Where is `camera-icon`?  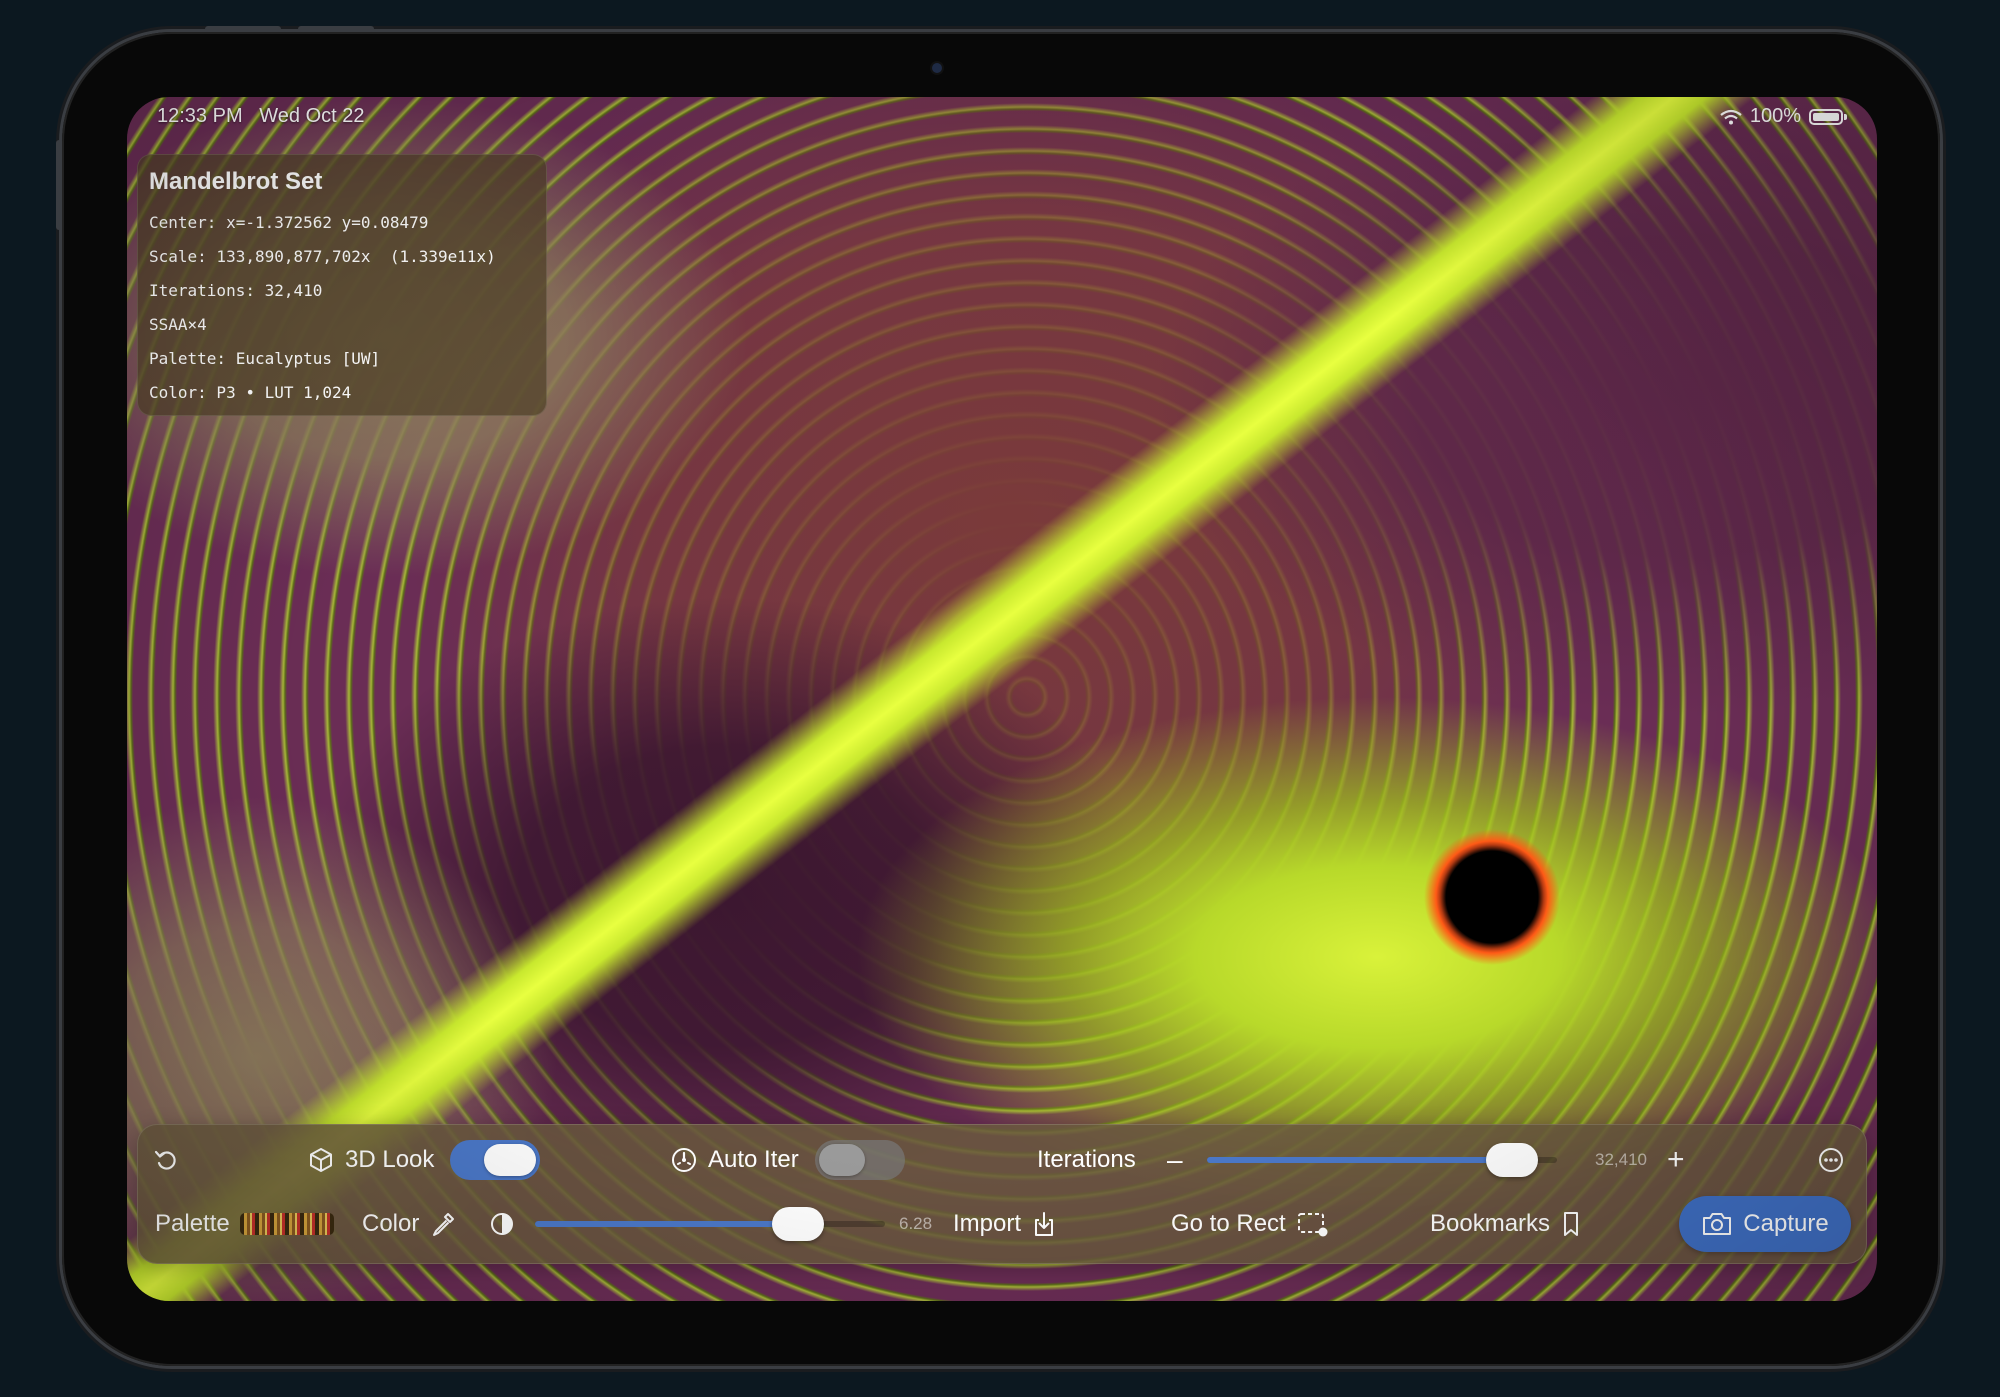
camera-icon is located at coordinates (1717, 1224).